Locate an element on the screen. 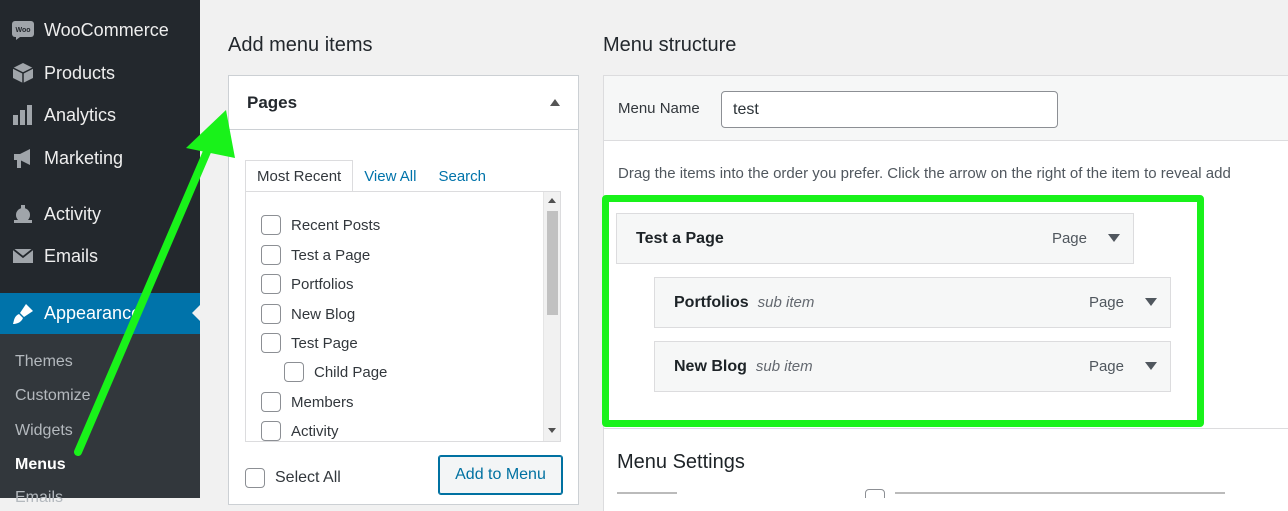 The image size is (1288, 511). list-item-label: Members is located at coordinates (322, 402).